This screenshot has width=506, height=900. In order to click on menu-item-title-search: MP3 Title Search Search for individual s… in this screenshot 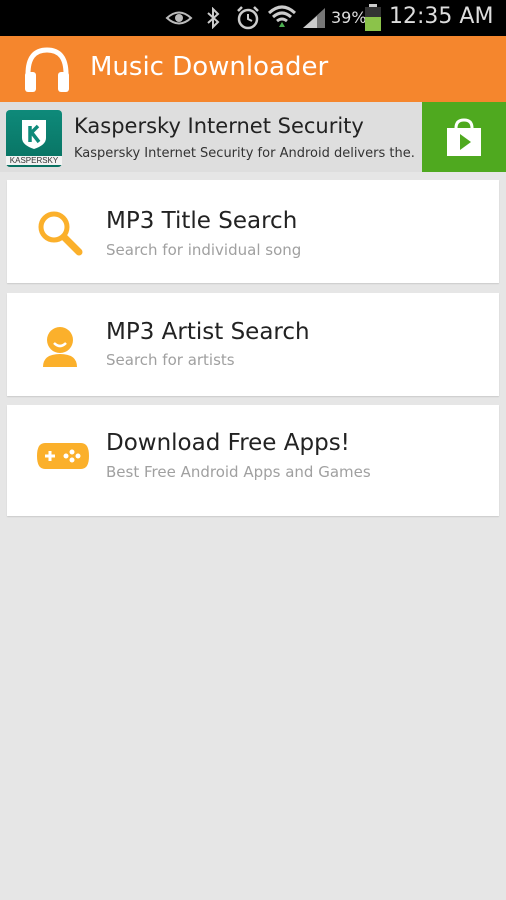, I will do `click(253, 231)`.